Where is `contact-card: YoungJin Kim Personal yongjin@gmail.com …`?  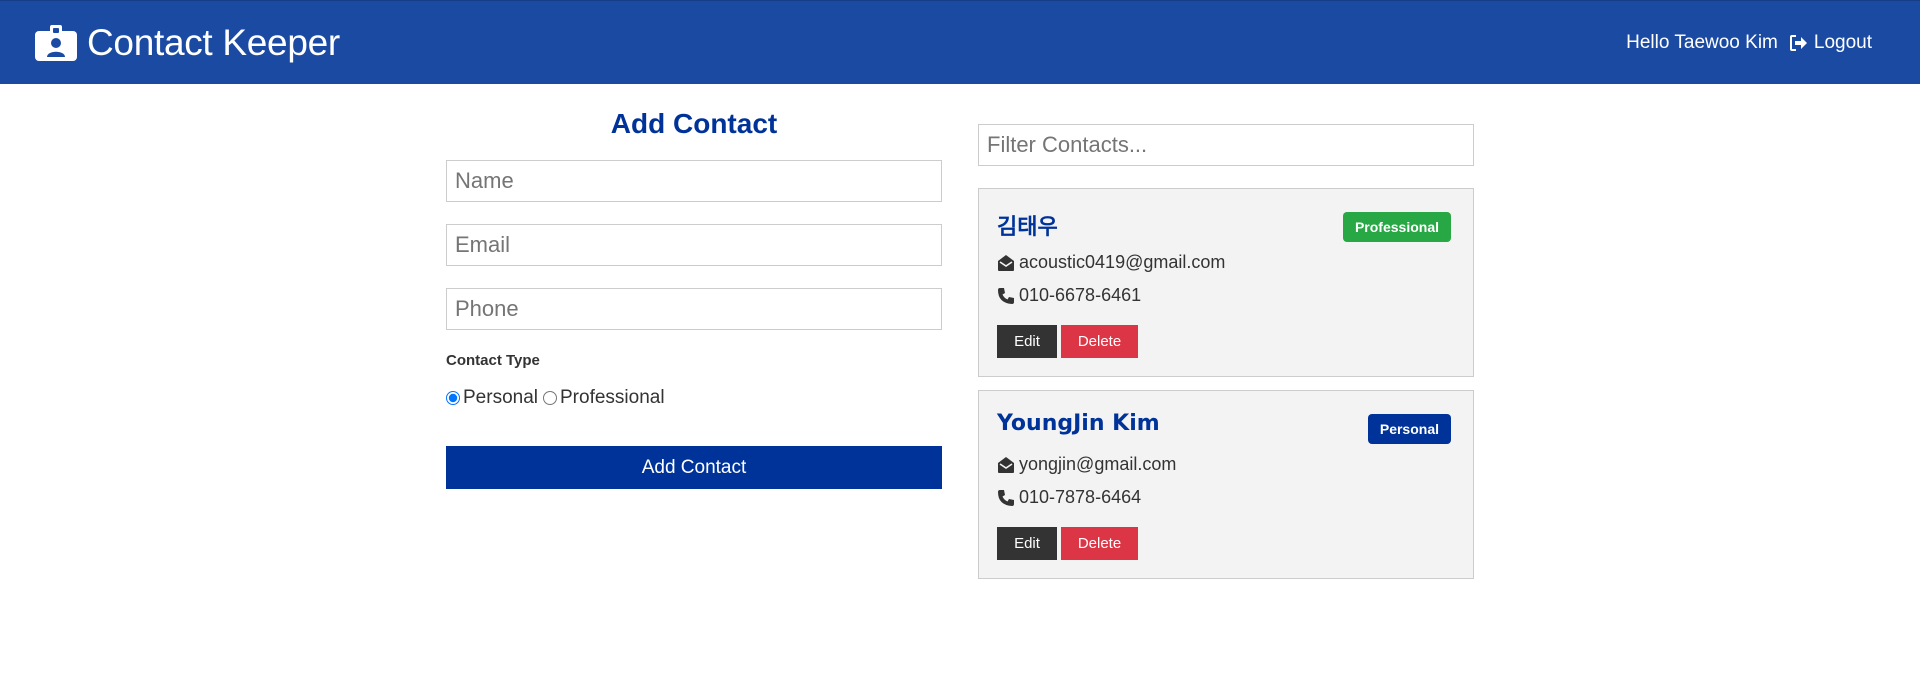
contact-card: YoungJin Kim Personal yongjin@gmail.com … is located at coordinates (1226, 484).